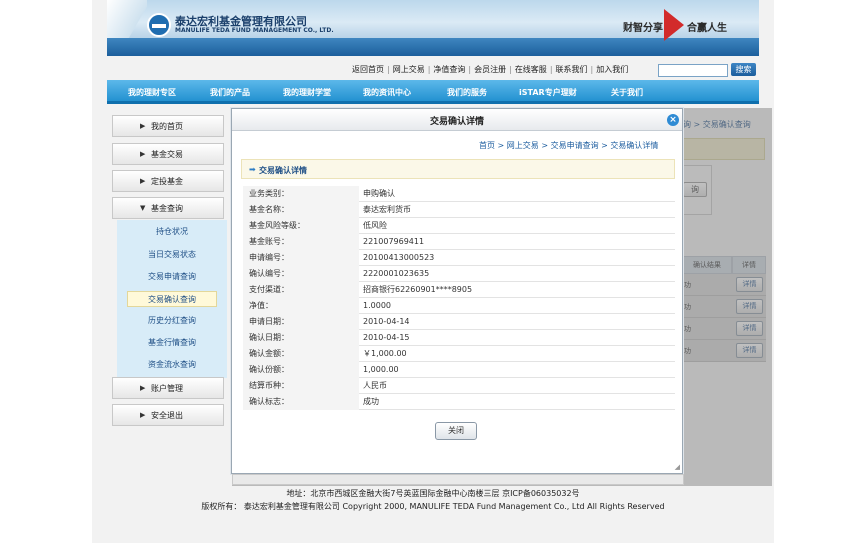 The height and width of the screenshot is (543, 866). I want to click on top-link-online-service: 在线客服, so click(531, 69).